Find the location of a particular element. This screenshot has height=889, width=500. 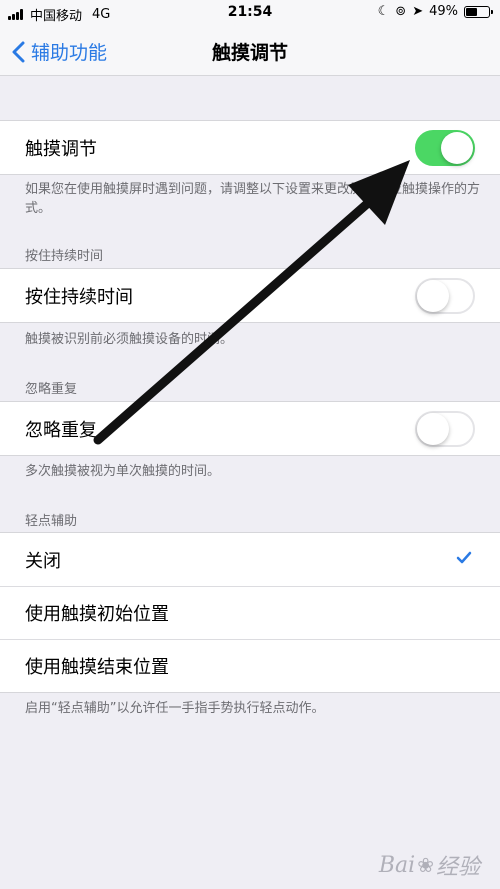

hold-duration-footer: 触摸被识别前必须触摸设备的时间。 is located at coordinates (129, 339).